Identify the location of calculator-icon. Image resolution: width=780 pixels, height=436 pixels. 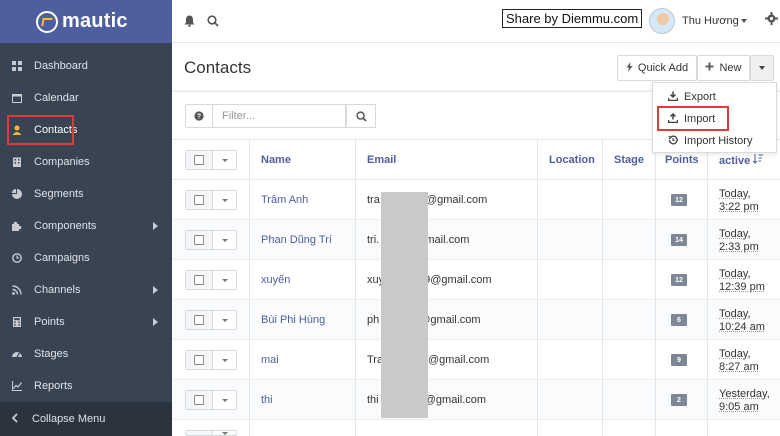
(16, 322).